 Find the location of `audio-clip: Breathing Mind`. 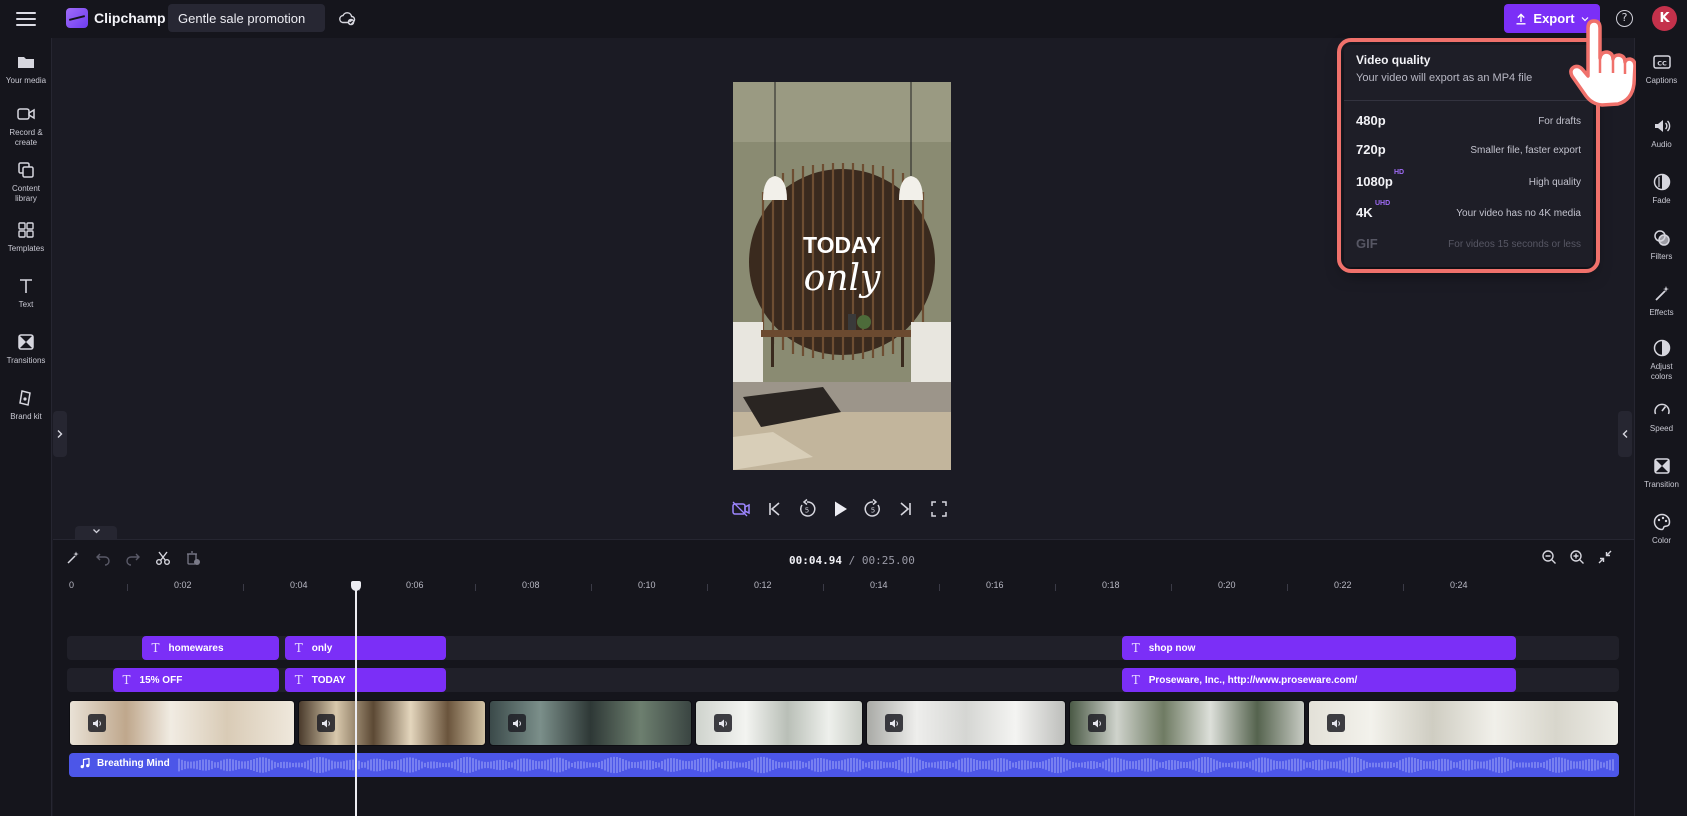

audio-clip: Breathing Mind is located at coordinates (844, 765).